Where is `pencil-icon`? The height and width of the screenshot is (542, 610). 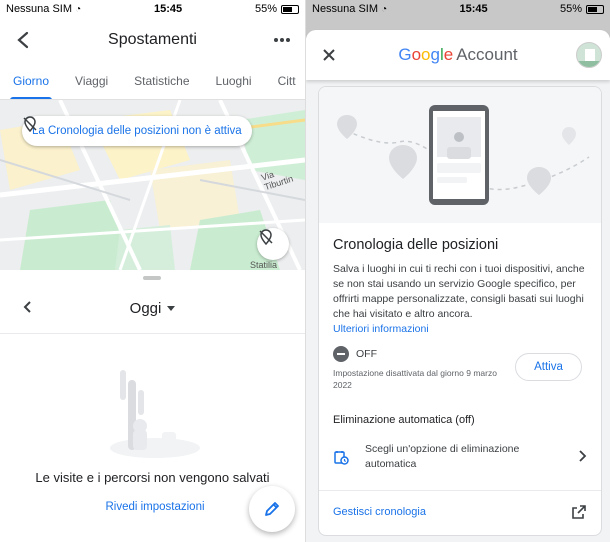
pencil-icon is located at coordinates (272, 509).